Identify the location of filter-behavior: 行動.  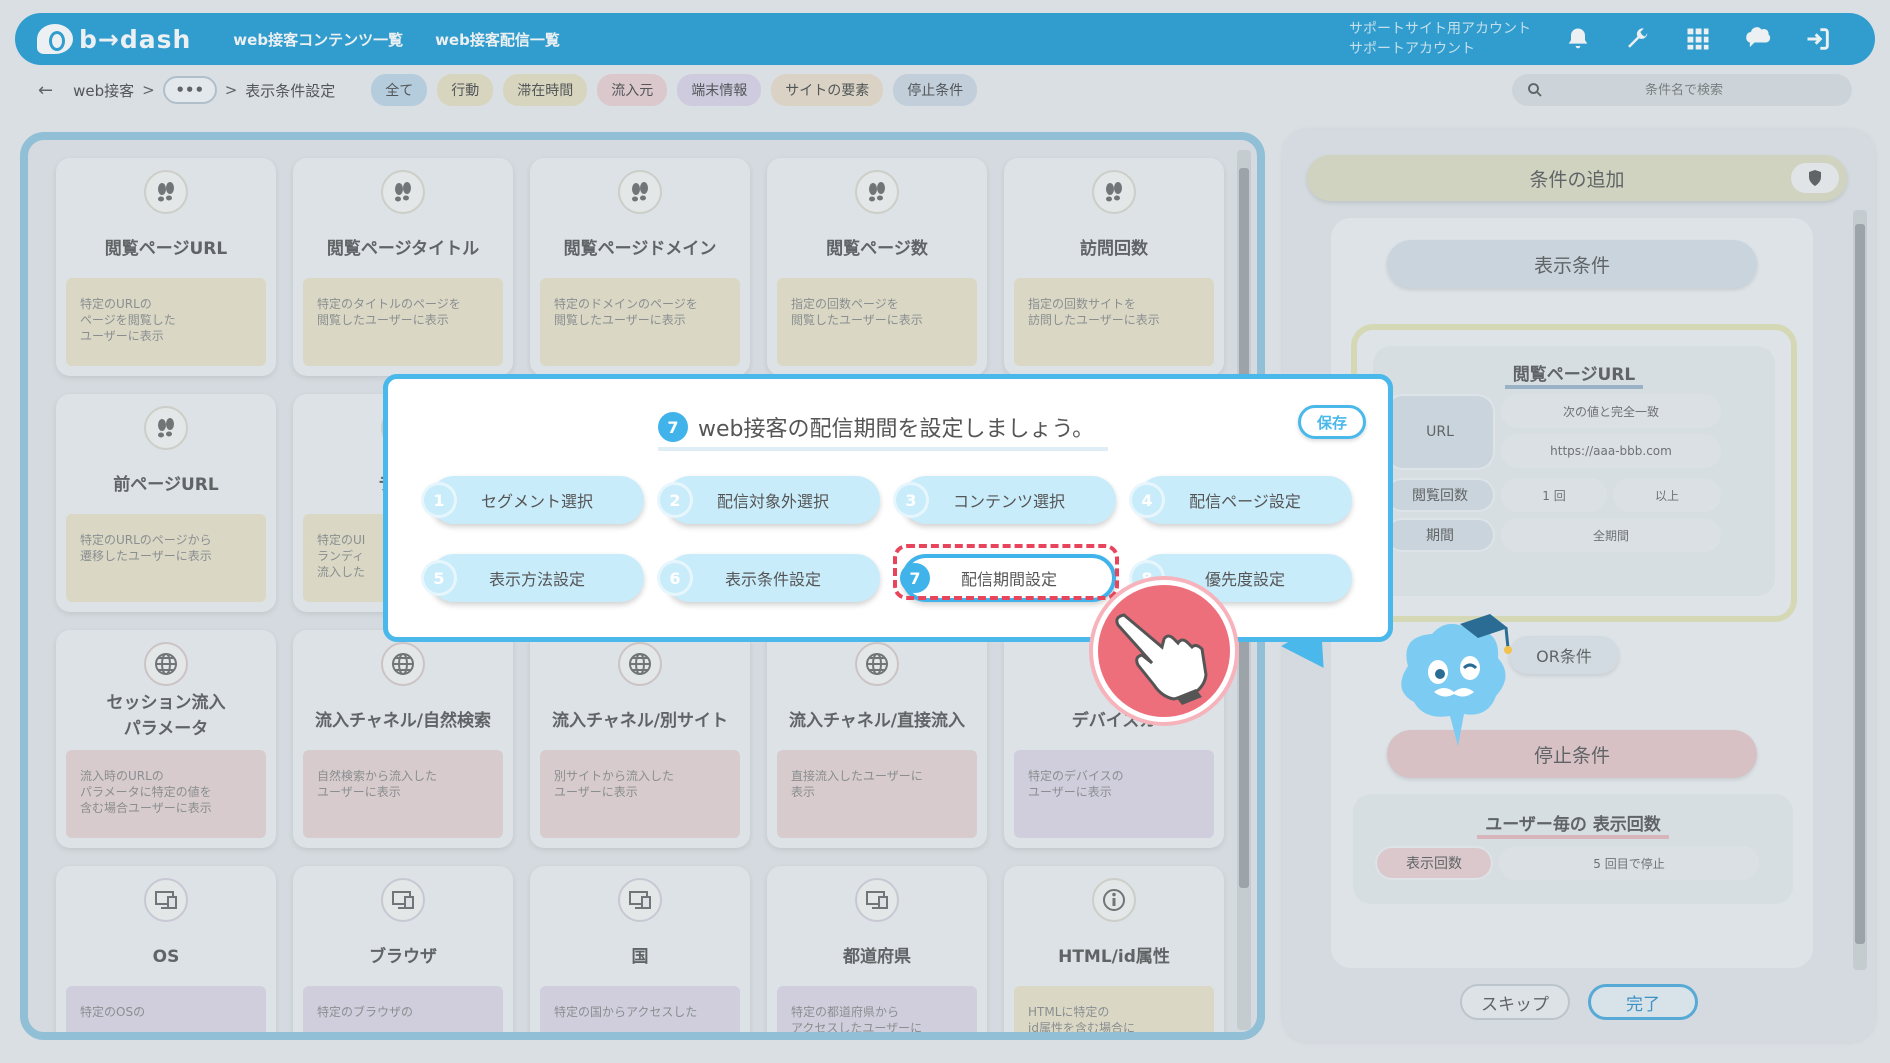
(465, 90).